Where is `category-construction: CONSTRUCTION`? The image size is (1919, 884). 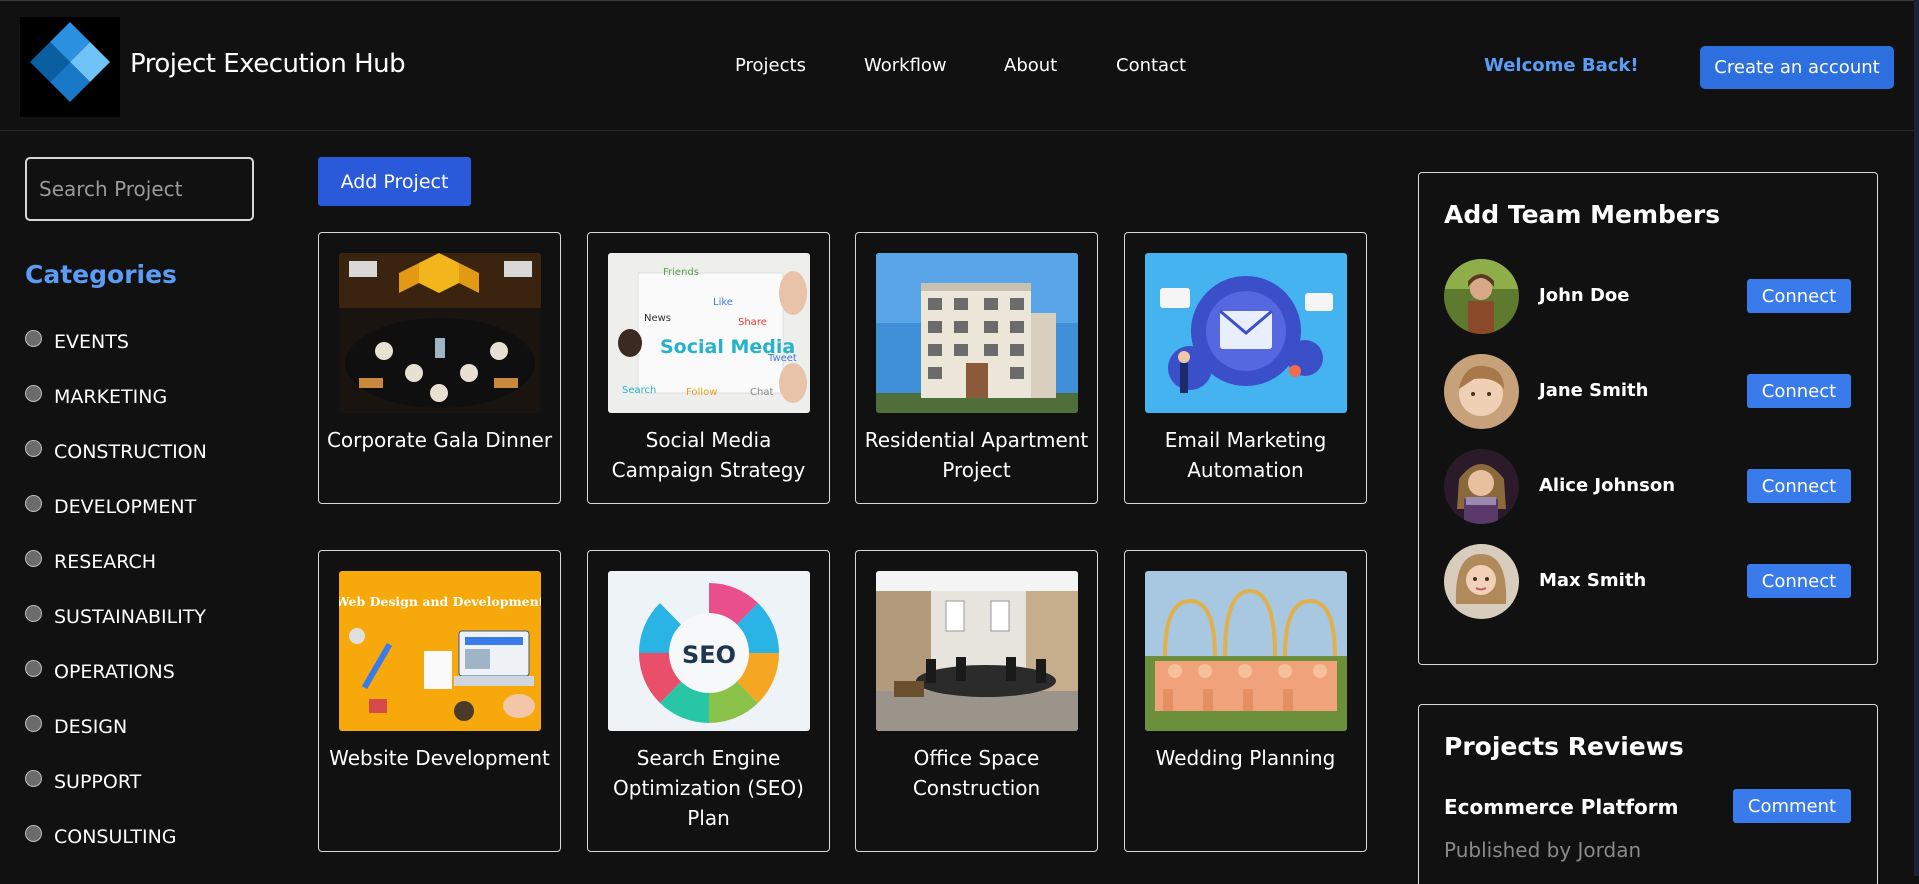 category-construction: CONSTRUCTION is located at coordinates (116, 451).